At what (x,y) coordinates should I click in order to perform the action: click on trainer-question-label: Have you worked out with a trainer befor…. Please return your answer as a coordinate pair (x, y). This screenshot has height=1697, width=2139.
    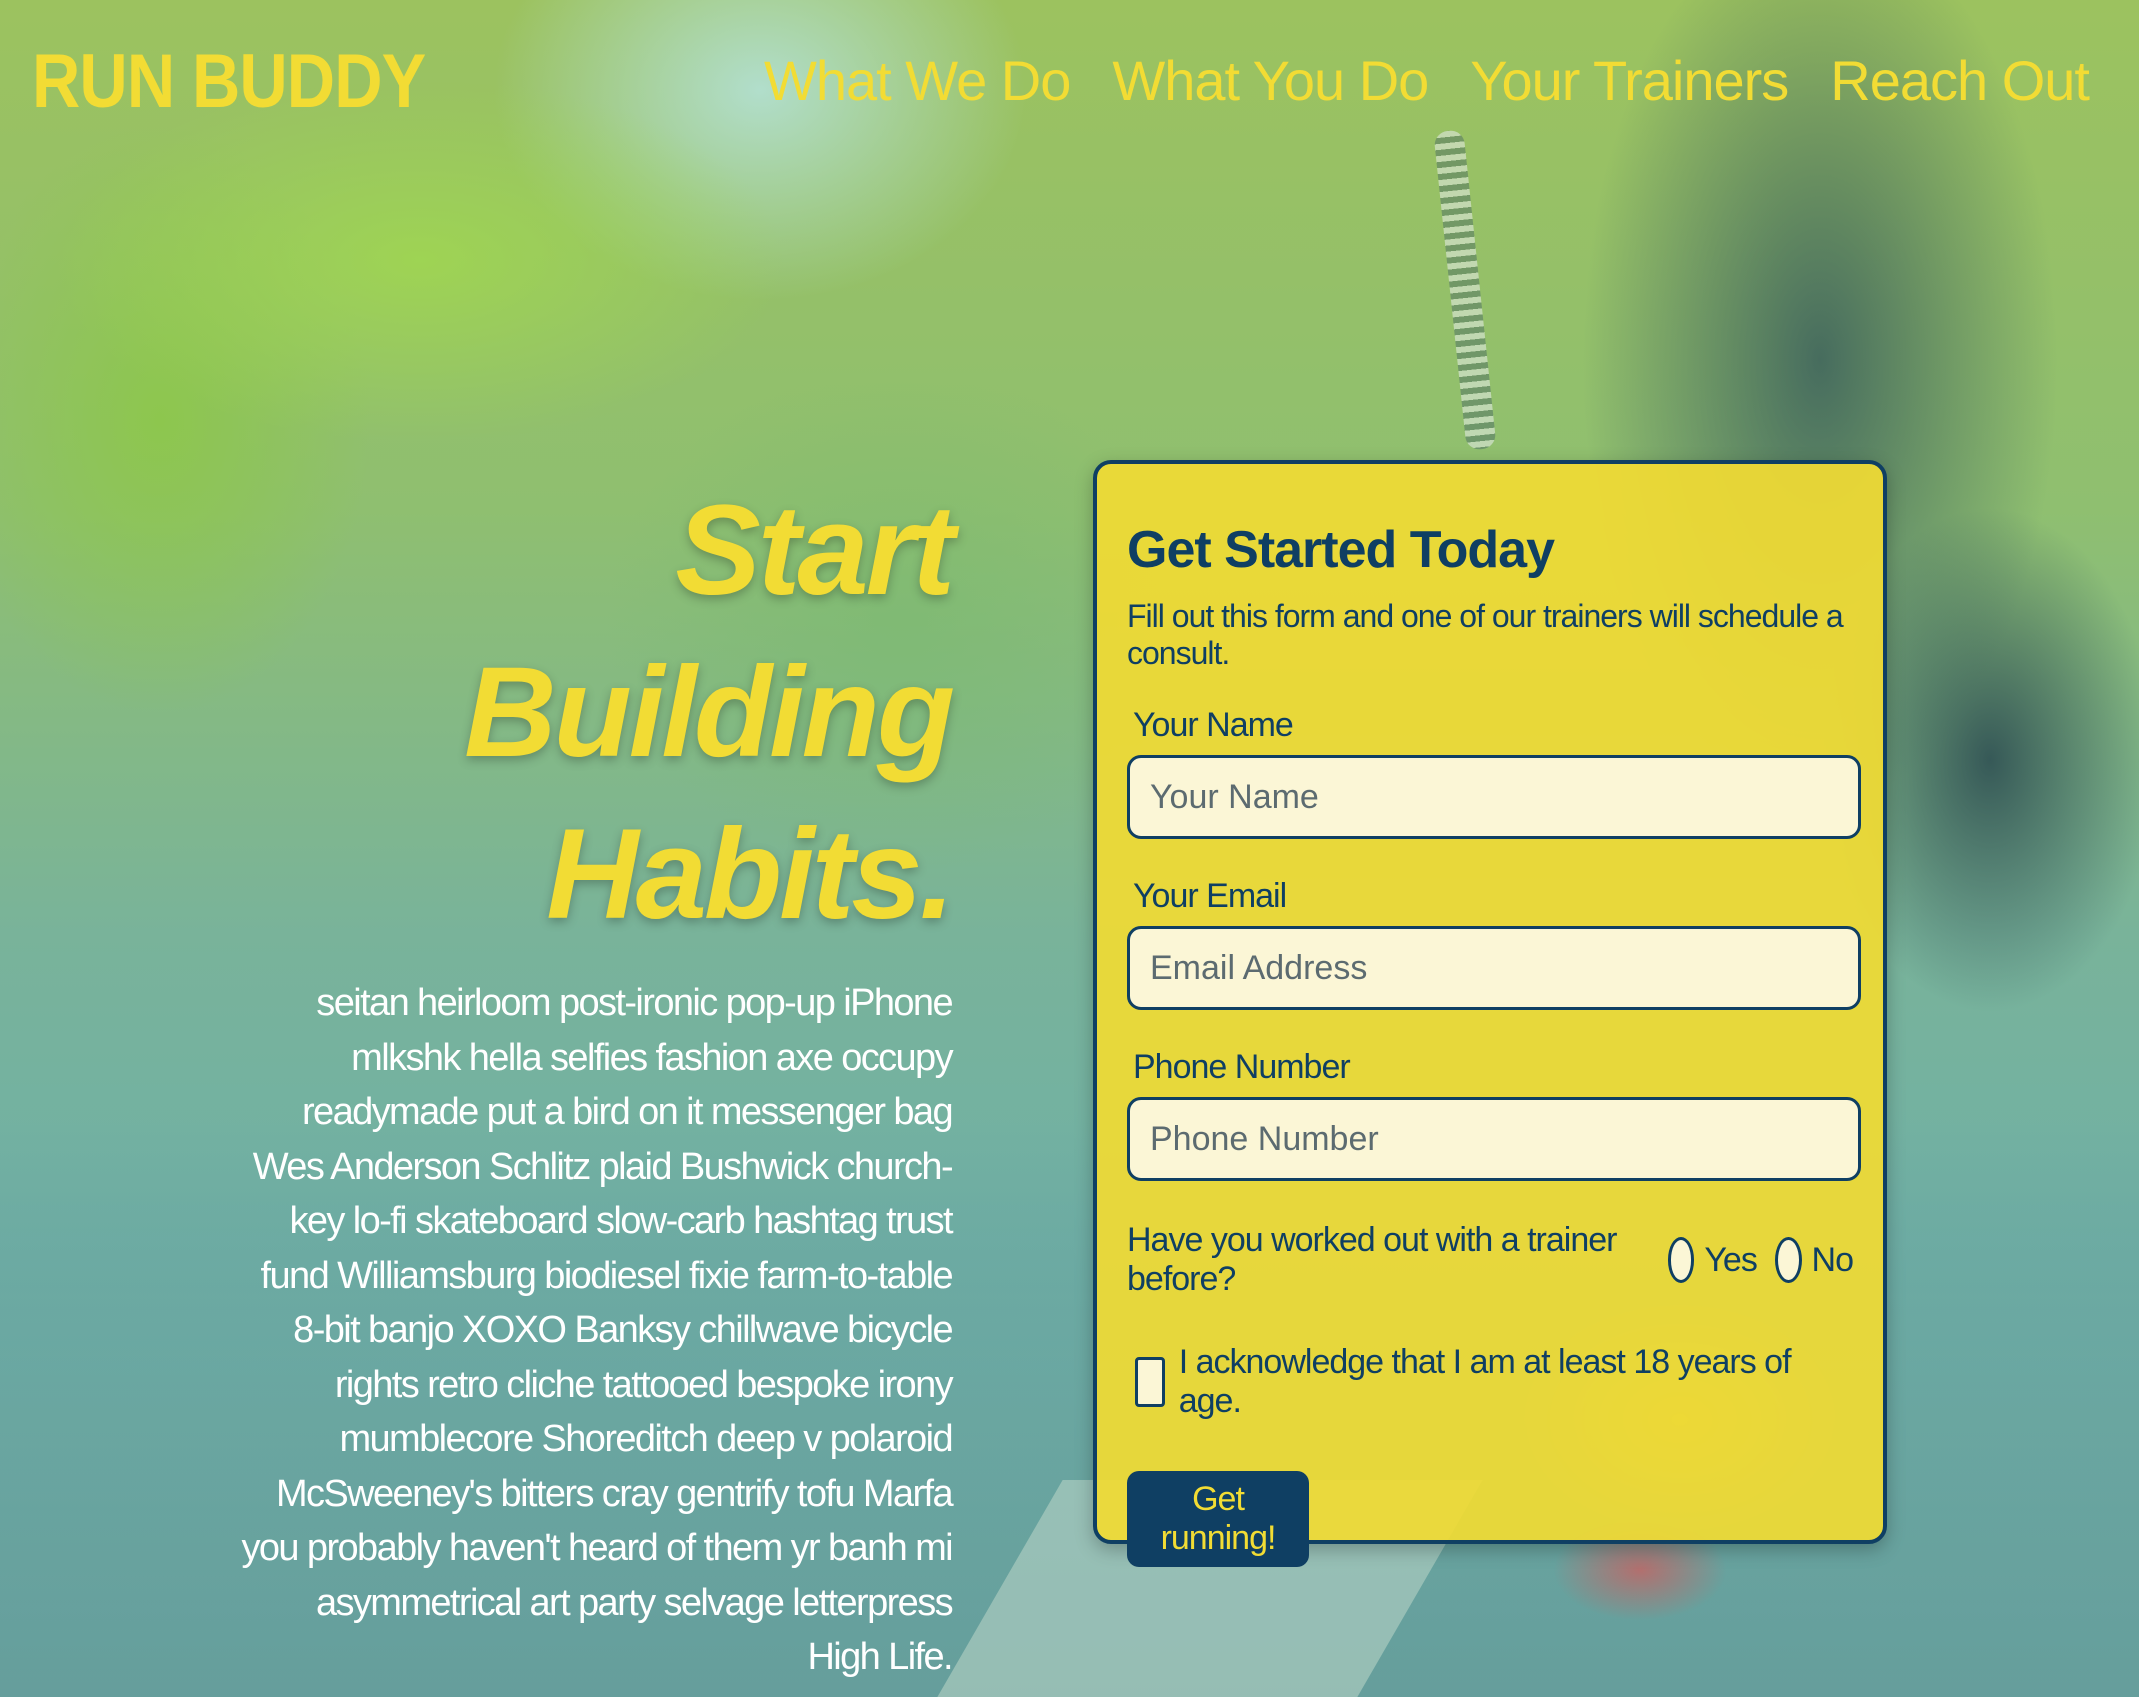
    Looking at the image, I should click on (1372, 1259).